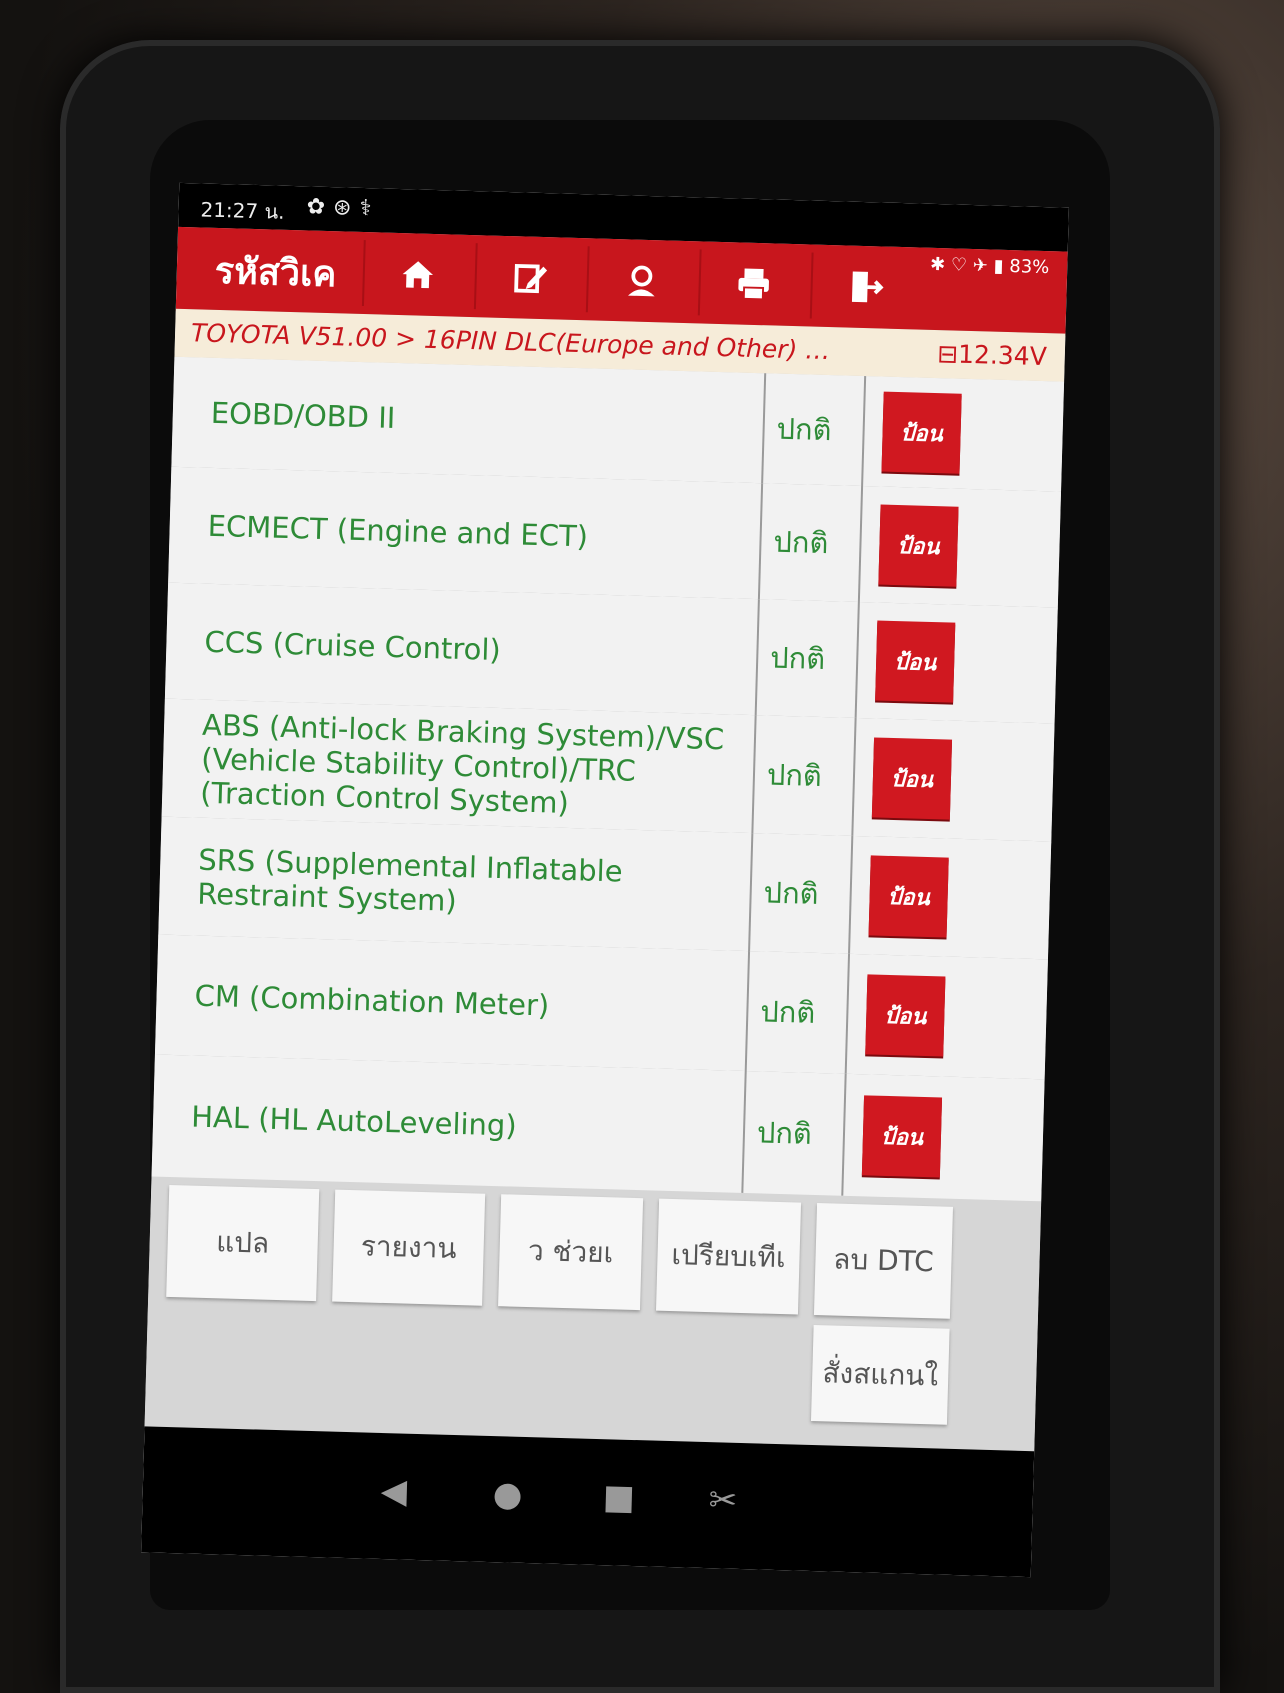 This screenshot has width=1284, height=1693. What do you see at coordinates (242, 210) in the screenshot?
I see `status-time: 21:27 น.` at bounding box center [242, 210].